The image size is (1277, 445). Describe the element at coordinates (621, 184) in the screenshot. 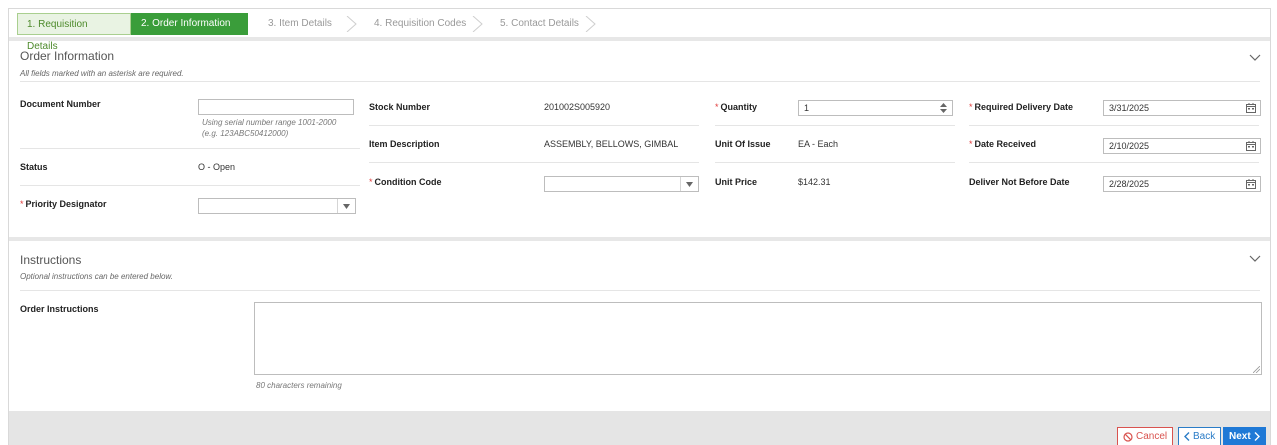

I see `condition-code-select` at that location.